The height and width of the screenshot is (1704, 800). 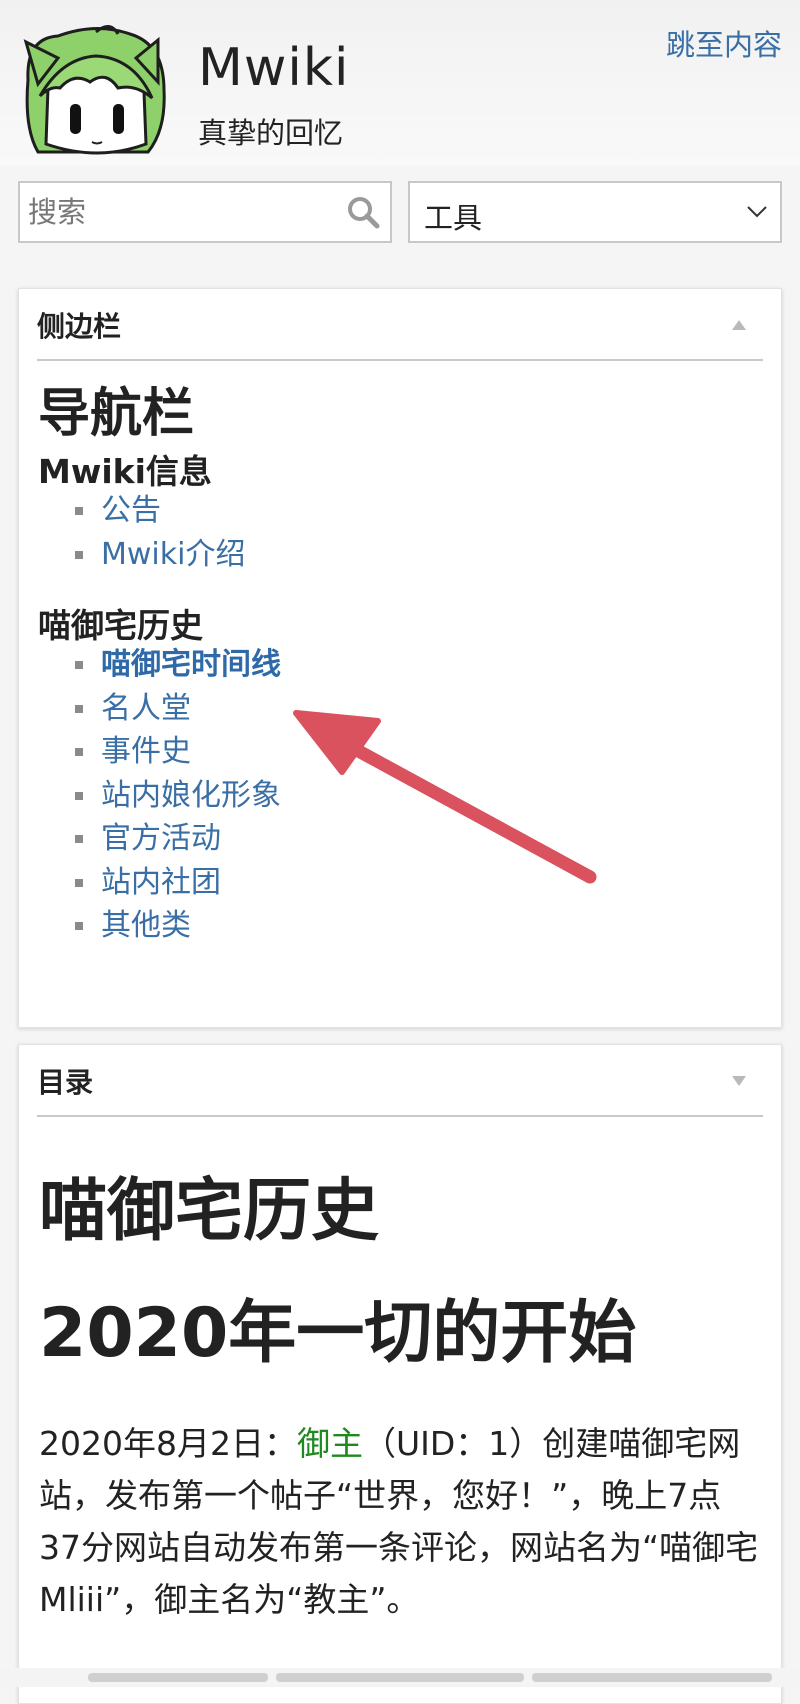 I want to click on list-item: 公告, so click(x=160, y=511).